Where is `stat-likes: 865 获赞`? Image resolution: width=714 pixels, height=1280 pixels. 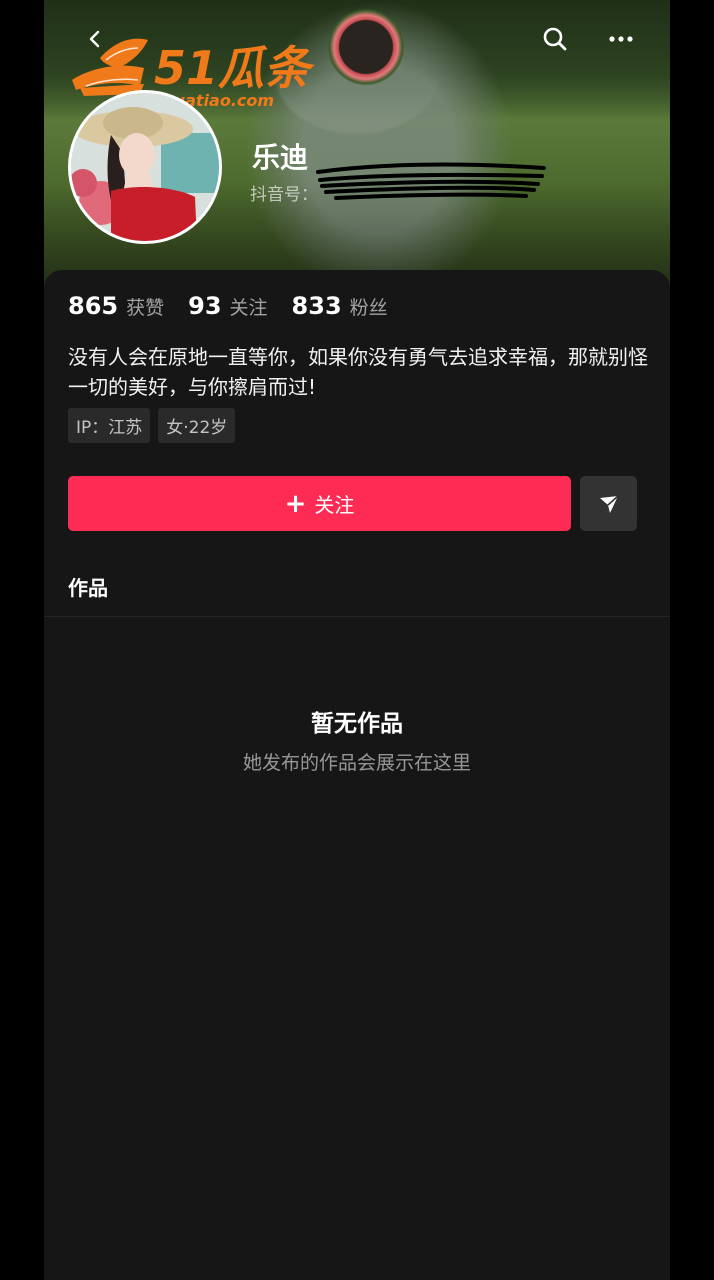
stat-likes: 865 获赞 is located at coordinates (116, 306).